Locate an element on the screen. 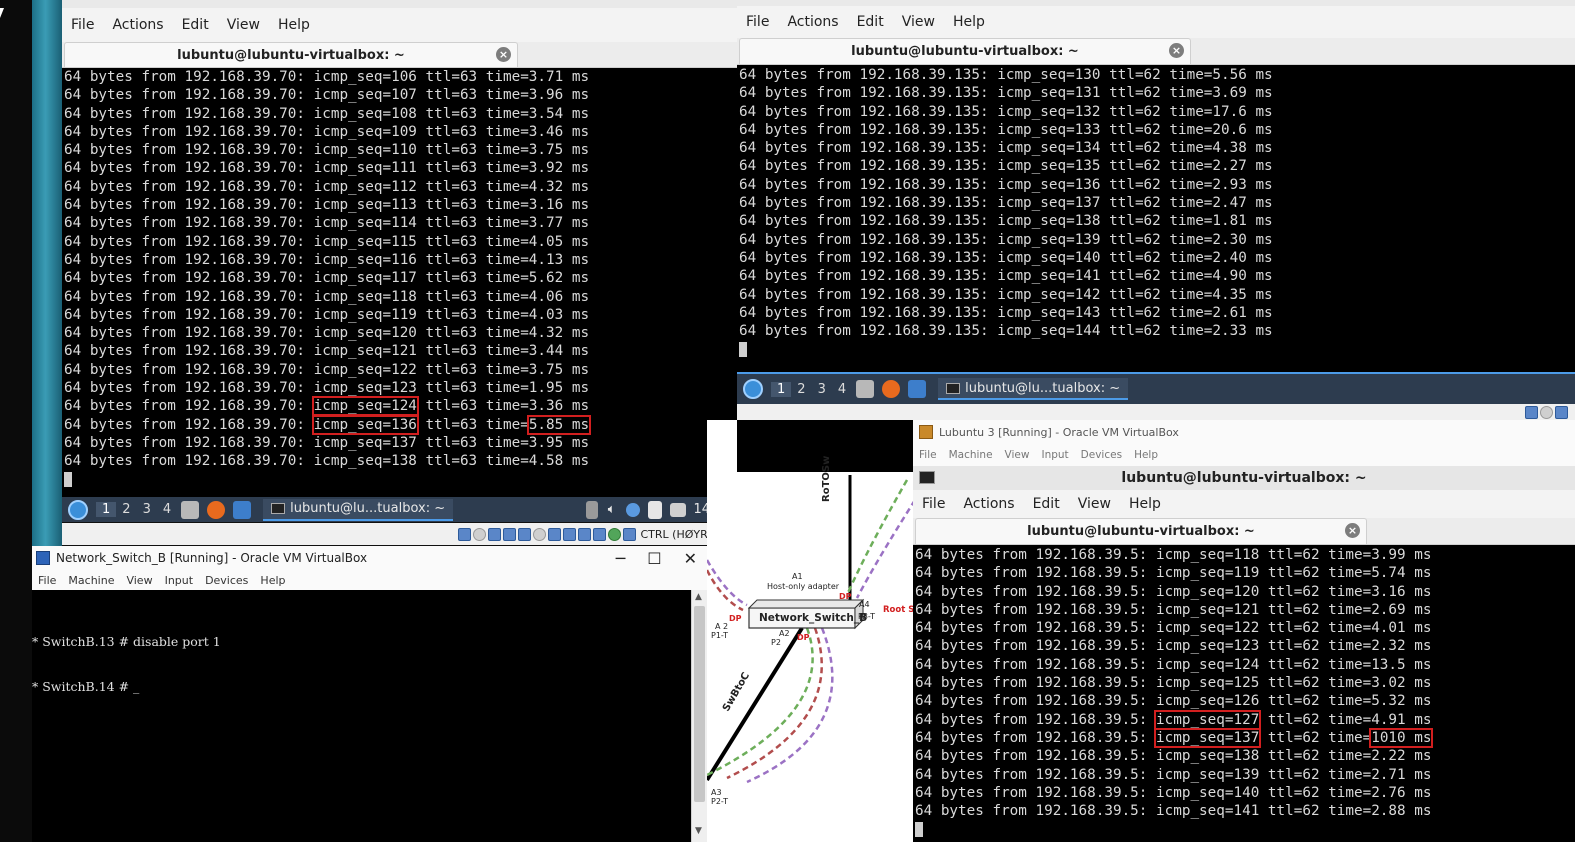 This screenshot has width=1575, height=842. mouse-integration-icon is located at coordinates (599, 534).